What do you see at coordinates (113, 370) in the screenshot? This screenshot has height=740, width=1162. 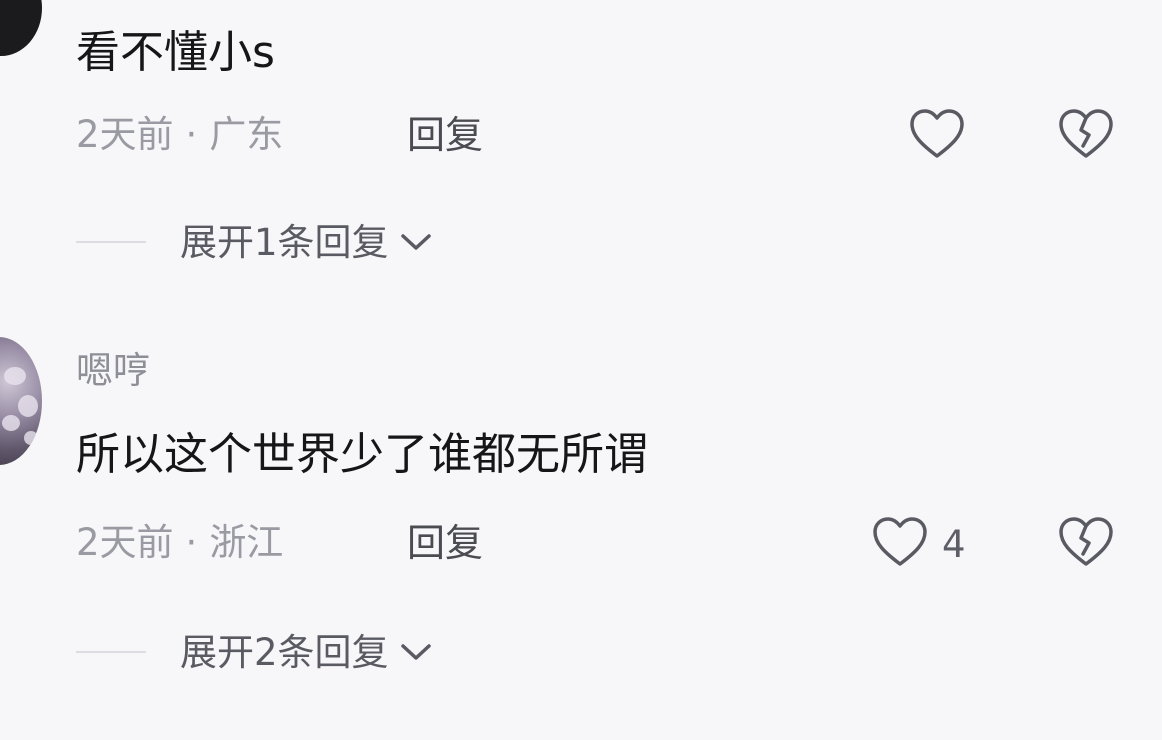 I see `username: 嗯哼` at bounding box center [113, 370].